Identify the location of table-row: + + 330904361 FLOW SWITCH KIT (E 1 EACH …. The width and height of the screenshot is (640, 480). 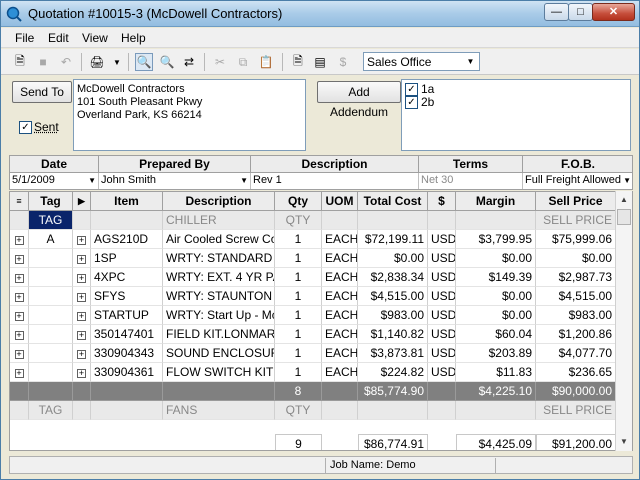
(313, 372).